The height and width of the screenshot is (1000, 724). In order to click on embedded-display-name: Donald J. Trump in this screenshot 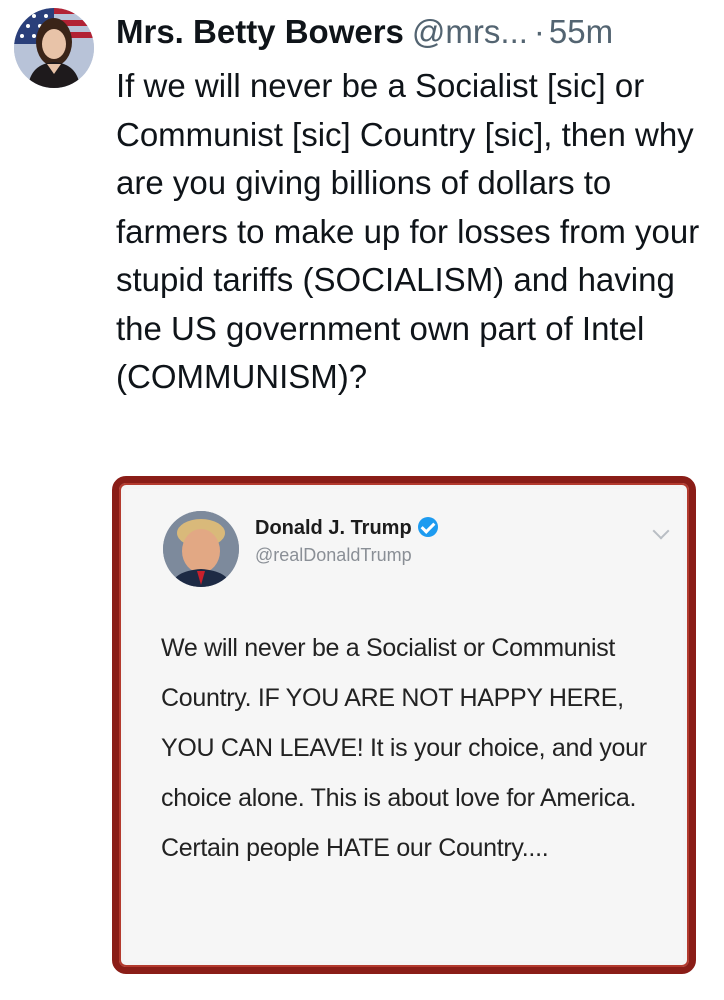, I will do `click(346, 528)`.